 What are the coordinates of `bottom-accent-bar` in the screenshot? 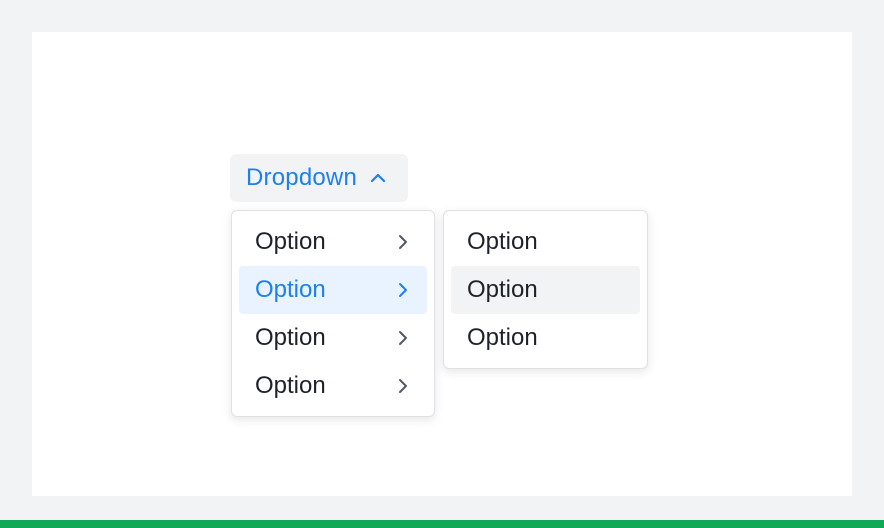 It's located at (442, 524).